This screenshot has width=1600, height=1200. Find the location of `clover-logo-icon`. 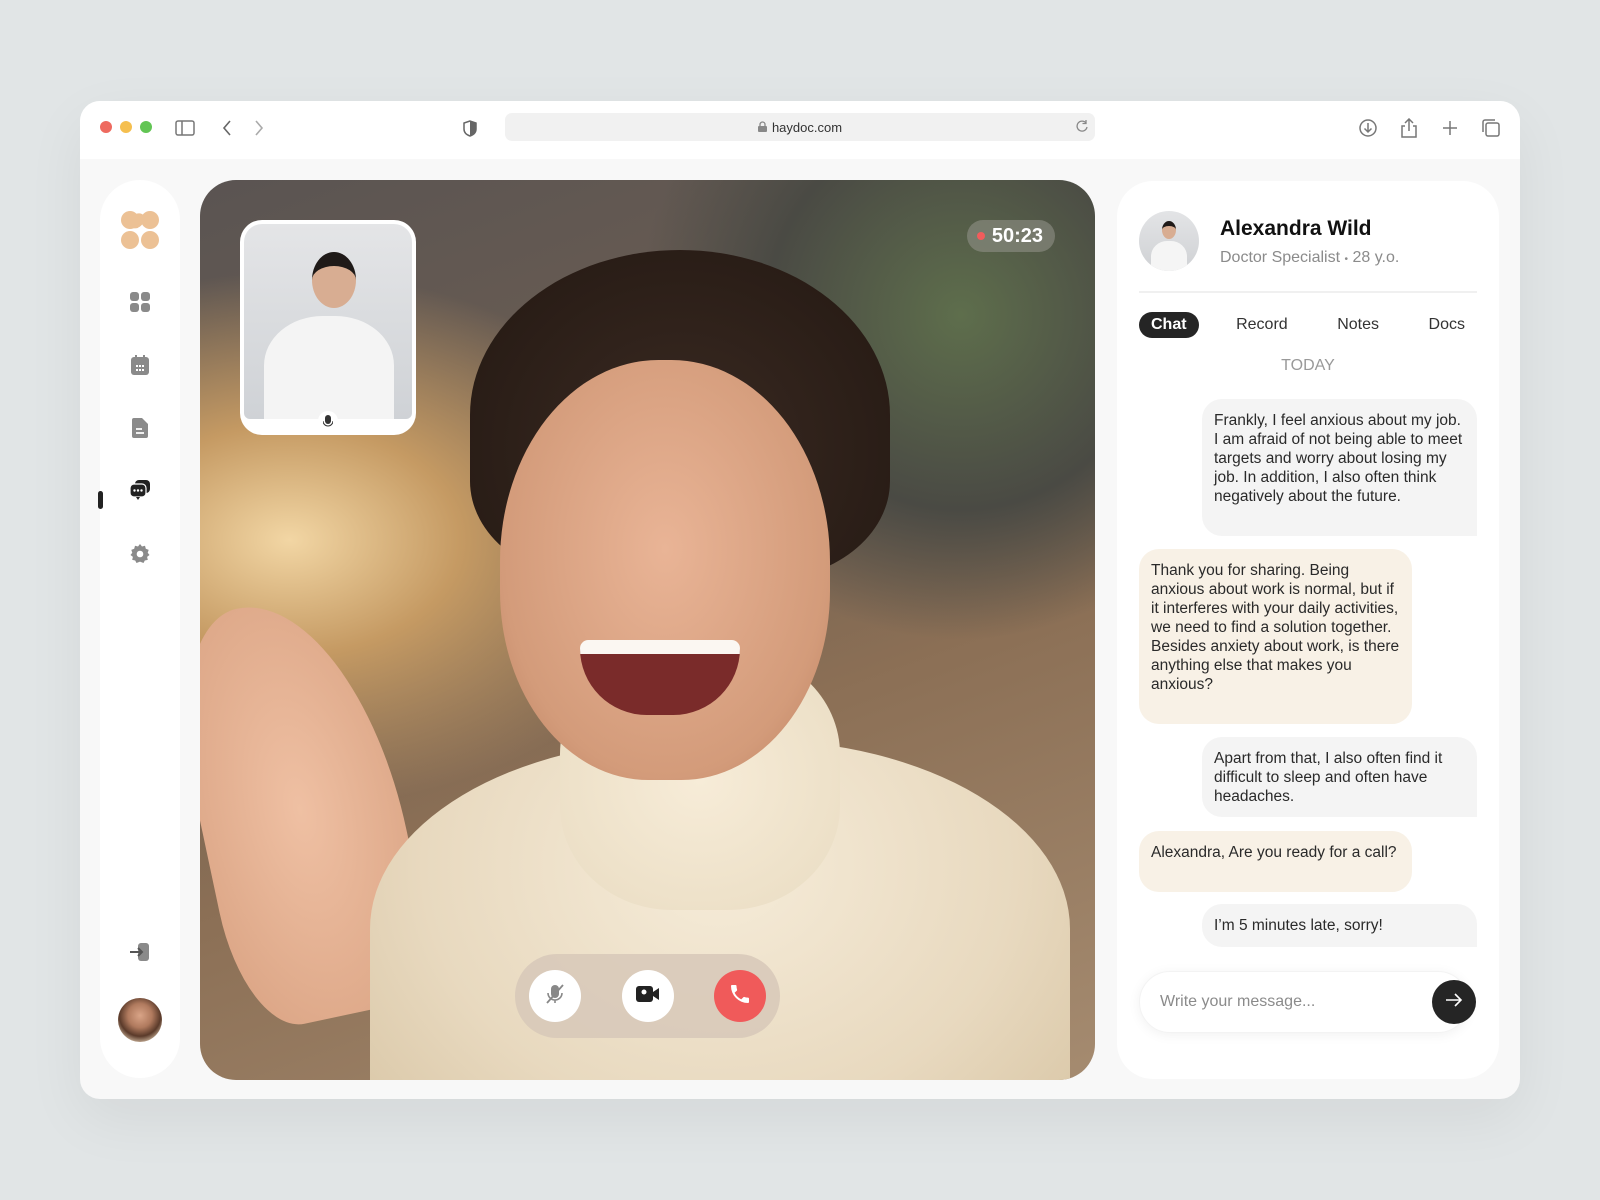

clover-logo-icon is located at coordinates (140, 230).